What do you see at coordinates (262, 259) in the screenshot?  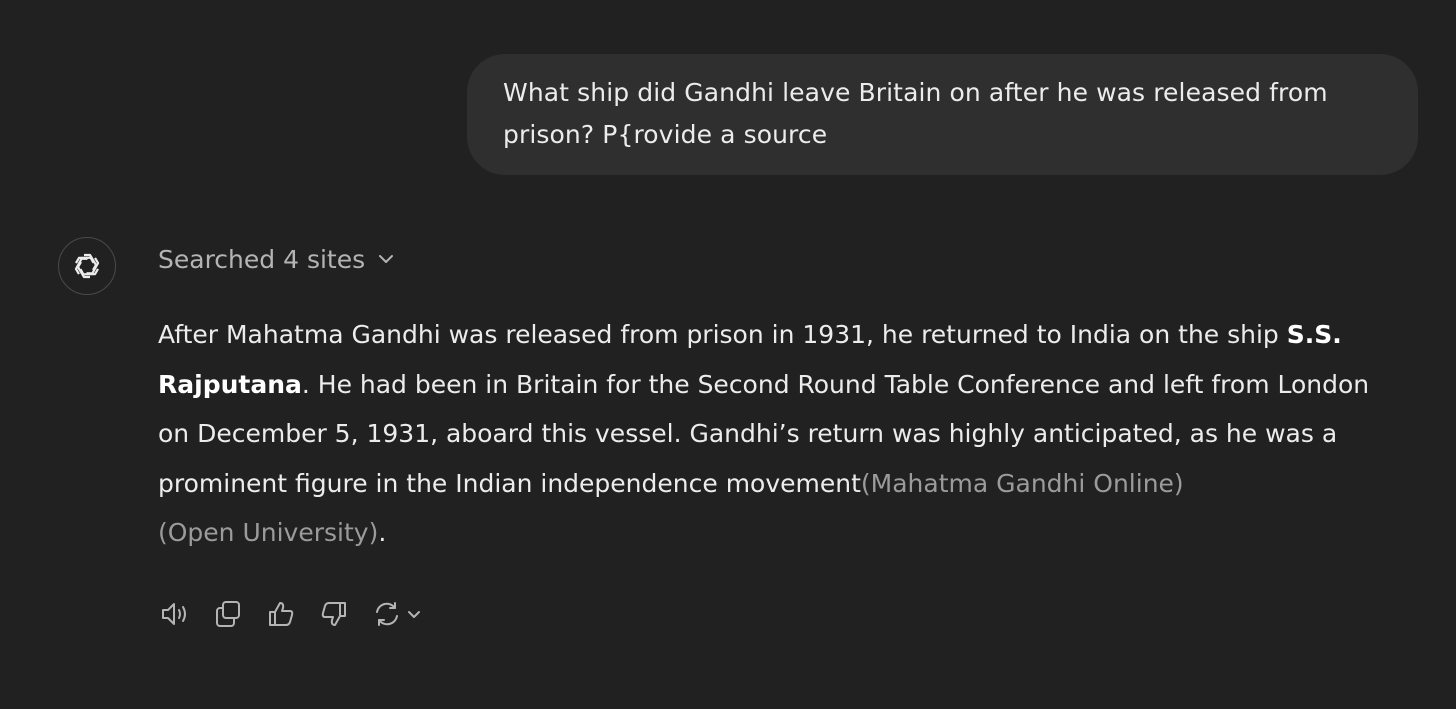 I see `searched-sites-label: Searched 4 sites` at bounding box center [262, 259].